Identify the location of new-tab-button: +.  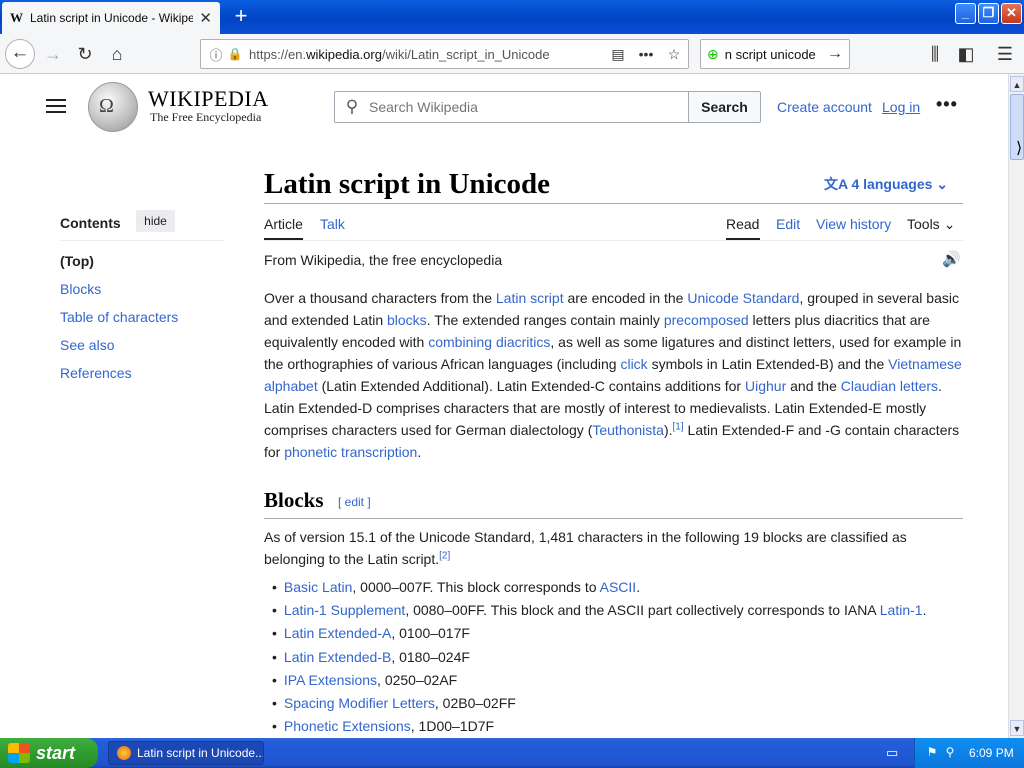
(241, 16).